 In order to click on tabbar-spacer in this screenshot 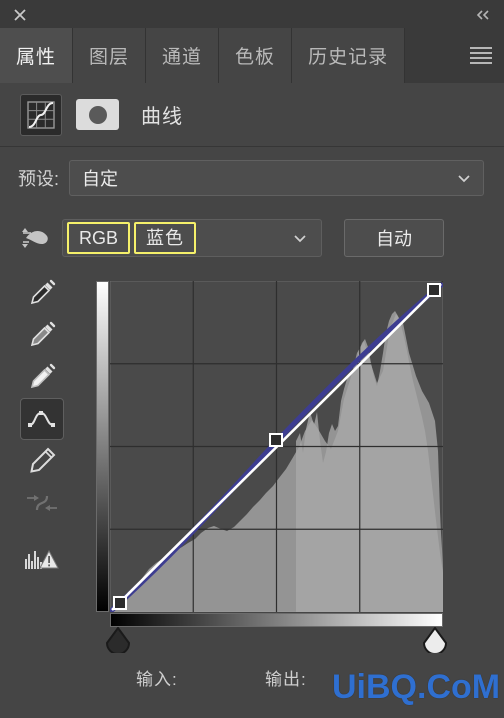, I will do `click(431, 55)`.